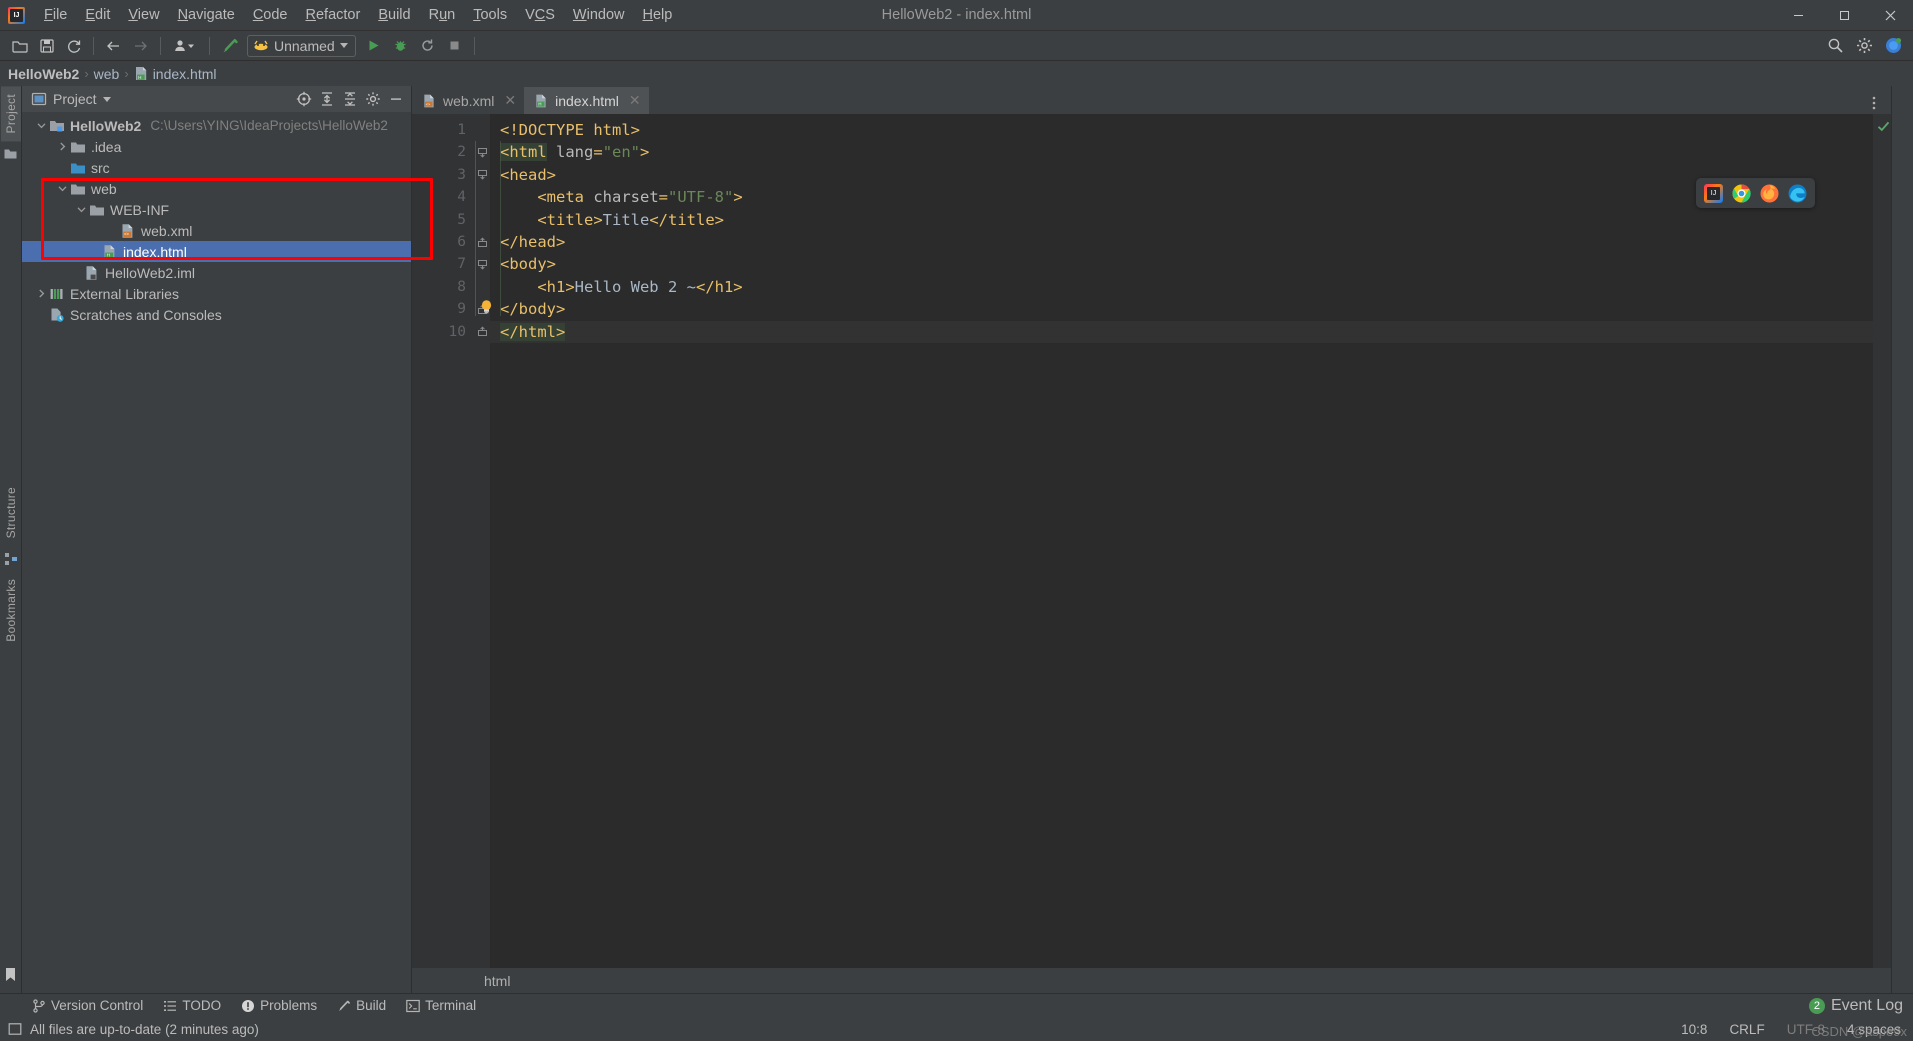 The width and height of the screenshot is (1913, 1041). What do you see at coordinates (11, 559) in the screenshot?
I see `structure-icon` at bounding box center [11, 559].